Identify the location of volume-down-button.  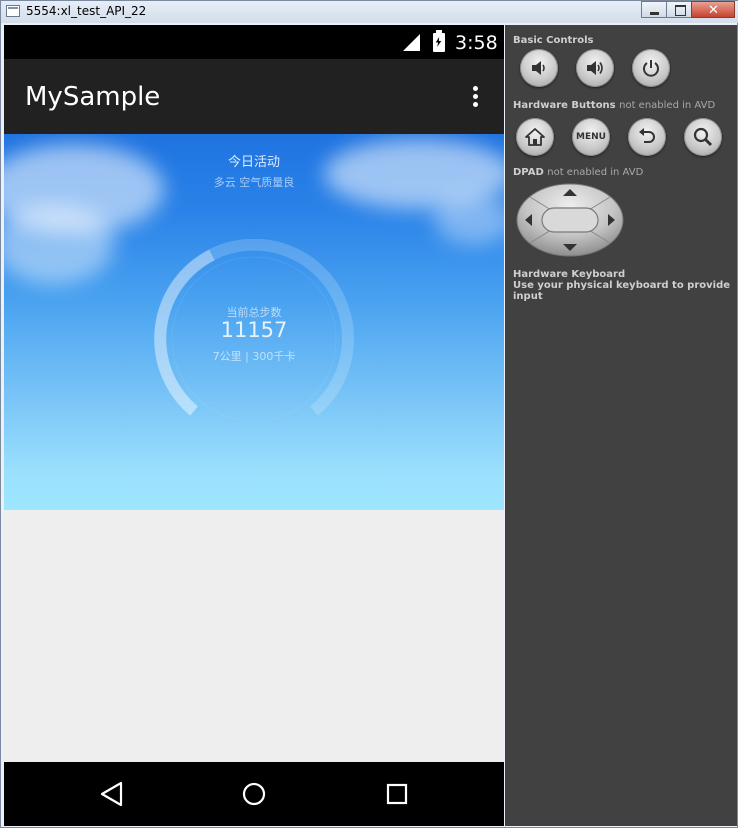
(539, 68).